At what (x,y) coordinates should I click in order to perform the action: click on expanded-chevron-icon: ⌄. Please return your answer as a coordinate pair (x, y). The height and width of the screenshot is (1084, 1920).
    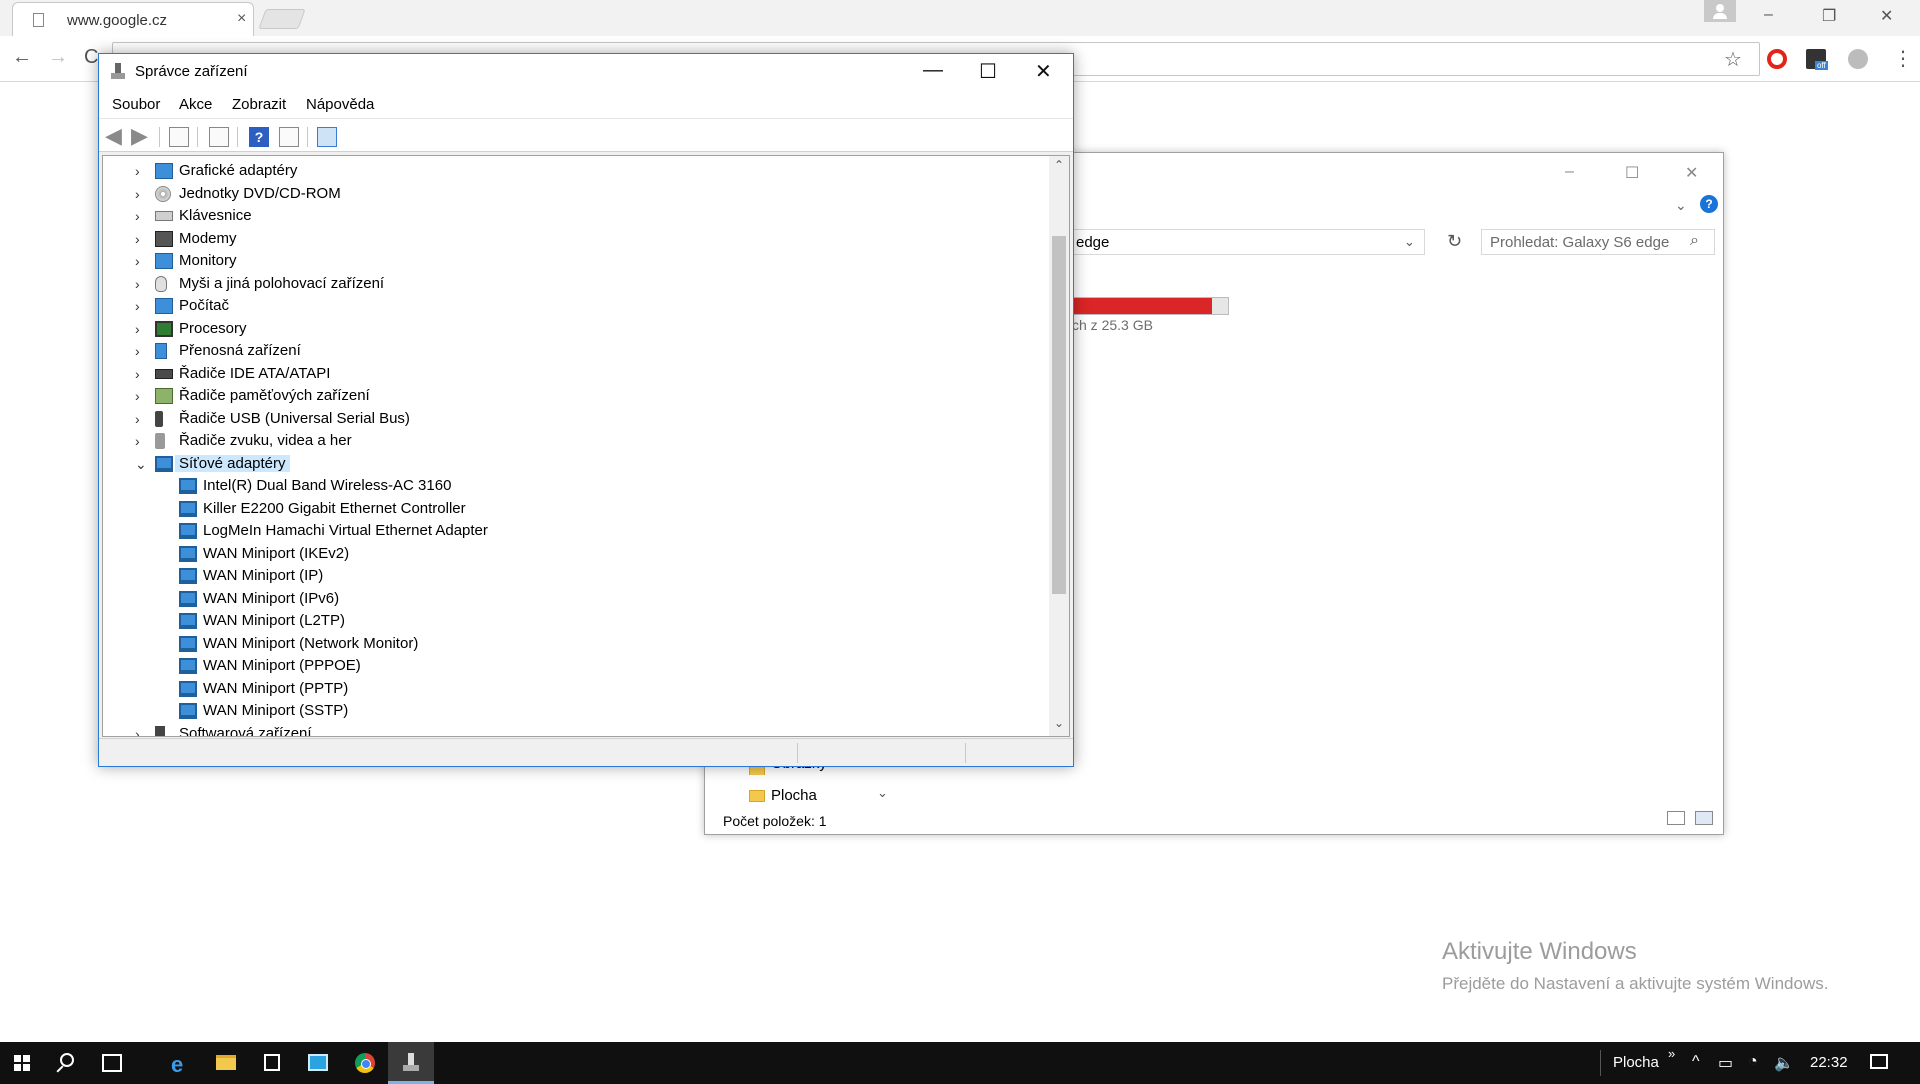
    Looking at the image, I should click on (141, 464).